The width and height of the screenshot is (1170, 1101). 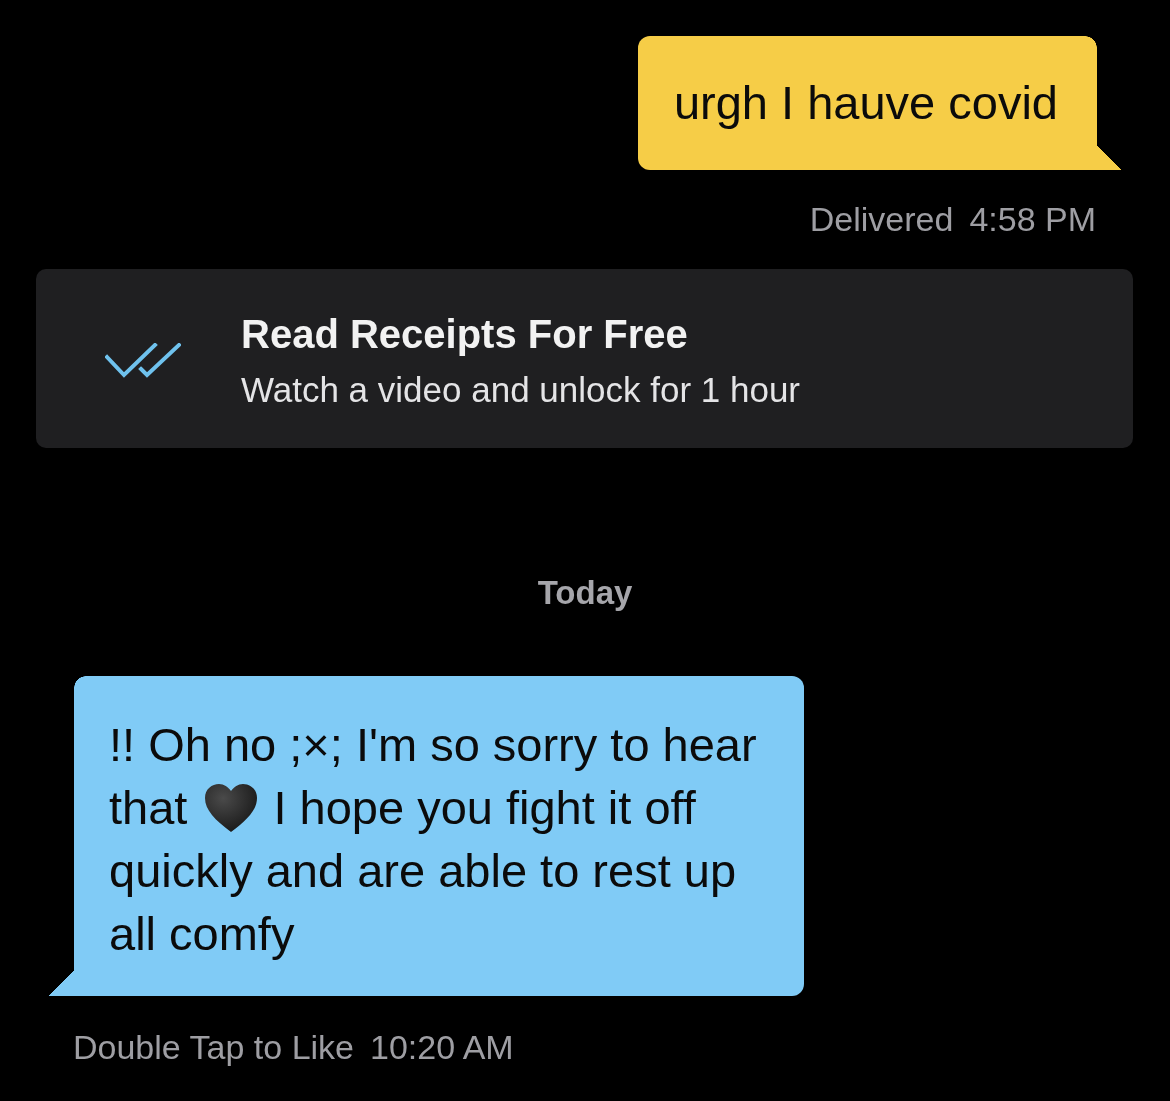 What do you see at coordinates (881, 219) in the screenshot?
I see `delivery-status: Delivered` at bounding box center [881, 219].